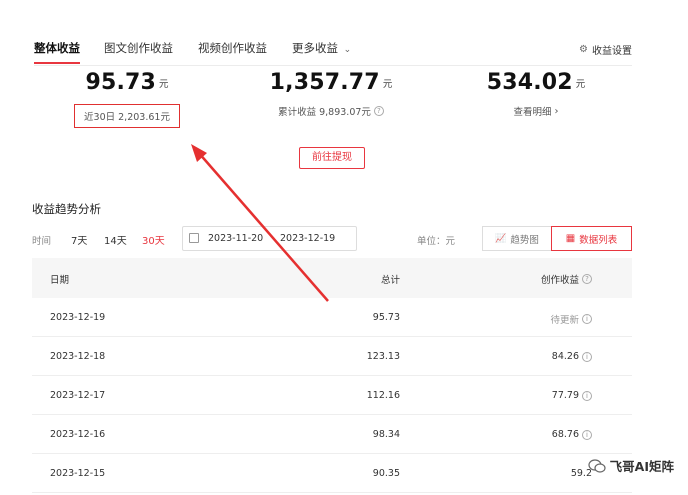  I want to click on row-income: 84.26 i, so click(572, 356).